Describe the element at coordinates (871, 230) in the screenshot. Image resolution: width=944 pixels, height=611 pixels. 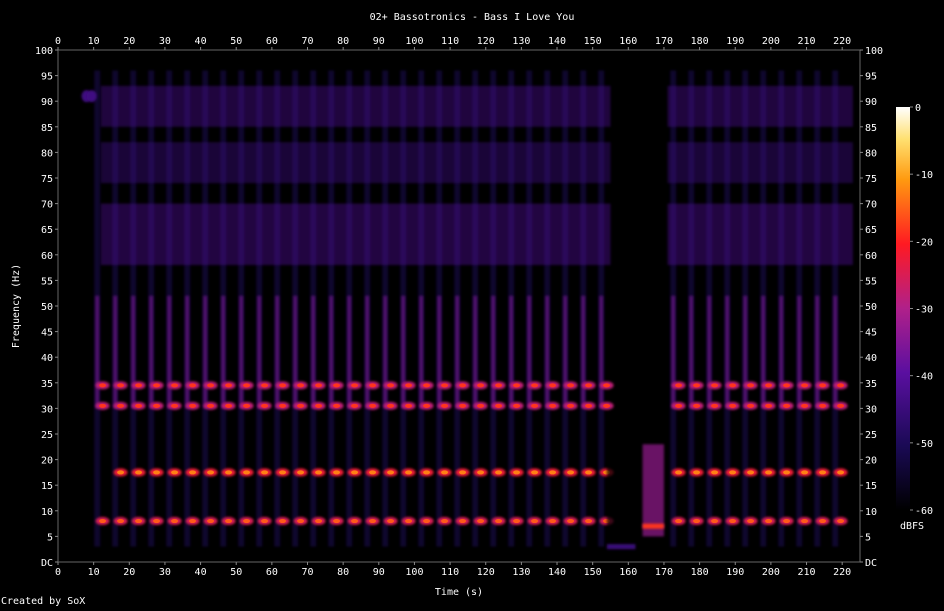
I see `y-tick-label-right: 65` at that location.